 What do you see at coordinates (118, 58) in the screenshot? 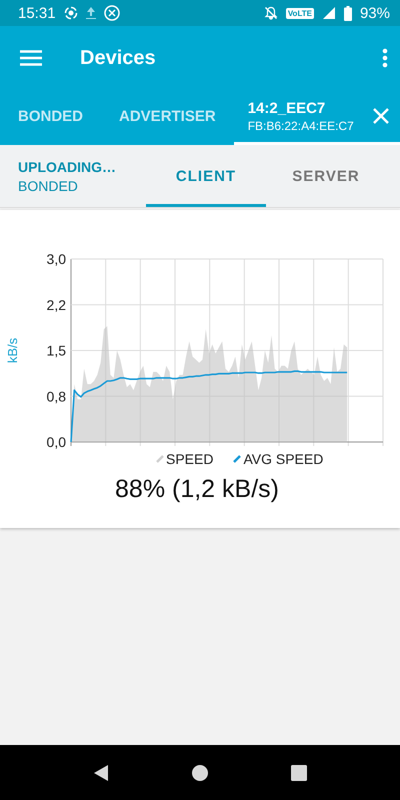
I see `screen-title: Devices` at bounding box center [118, 58].